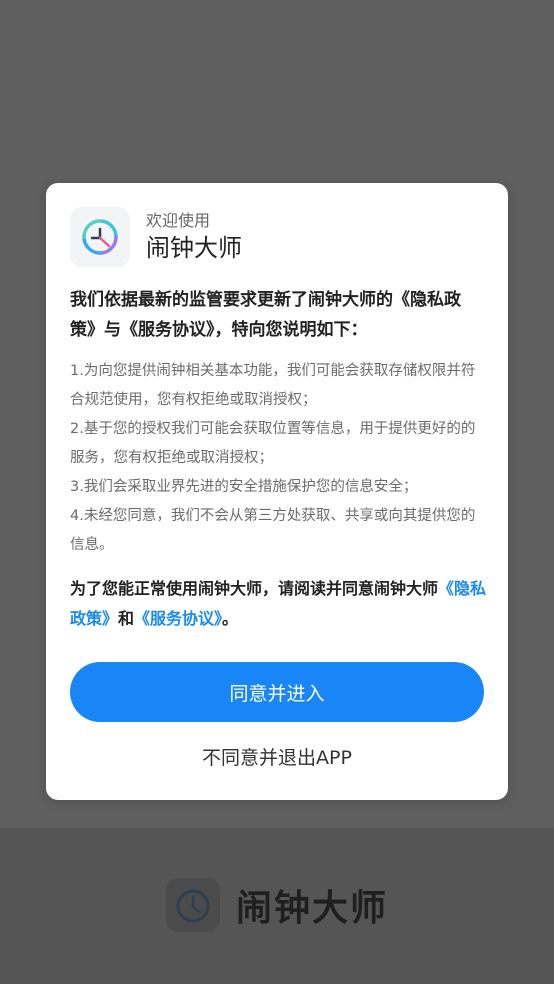 The width and height of the screenshot is (554, 984). I want to click on splash-brand: 闹钟大师, so click(277, 905).